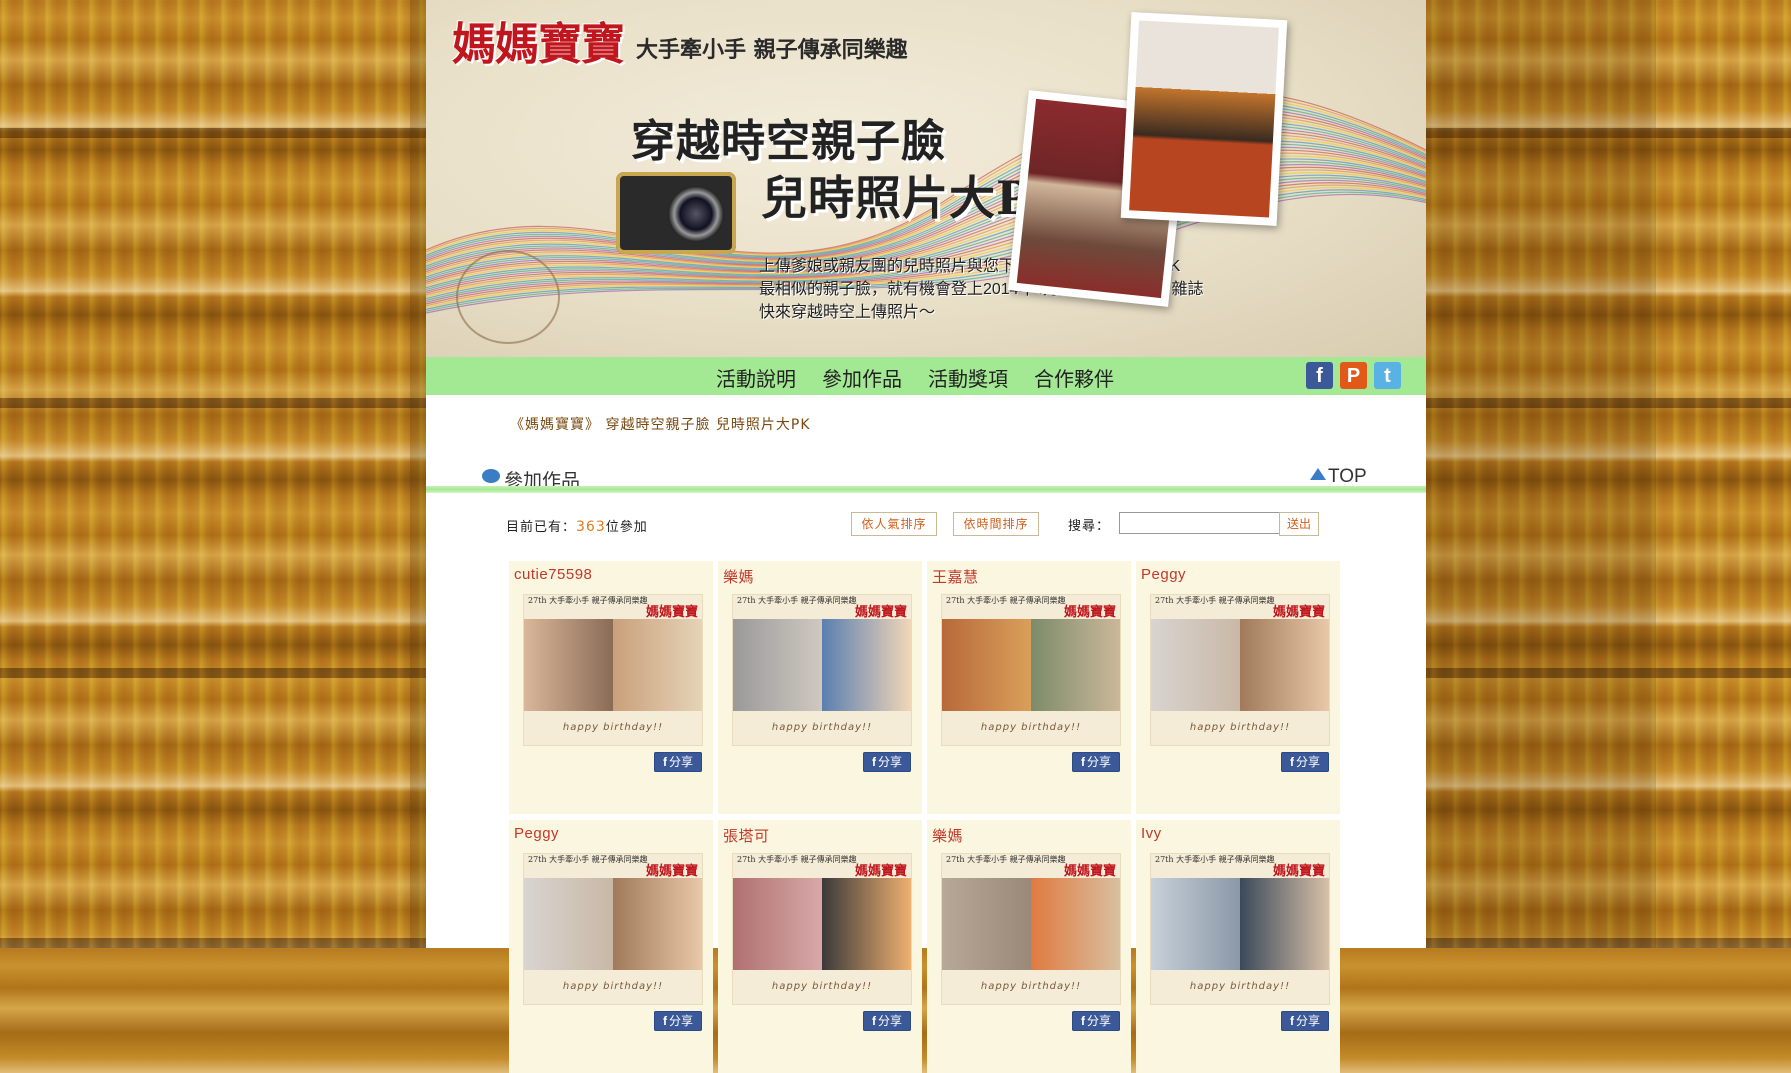 This screenshot has height=1073, width=1791. I want to click on nav-item-entries: 參加作品, so click(862, 377).